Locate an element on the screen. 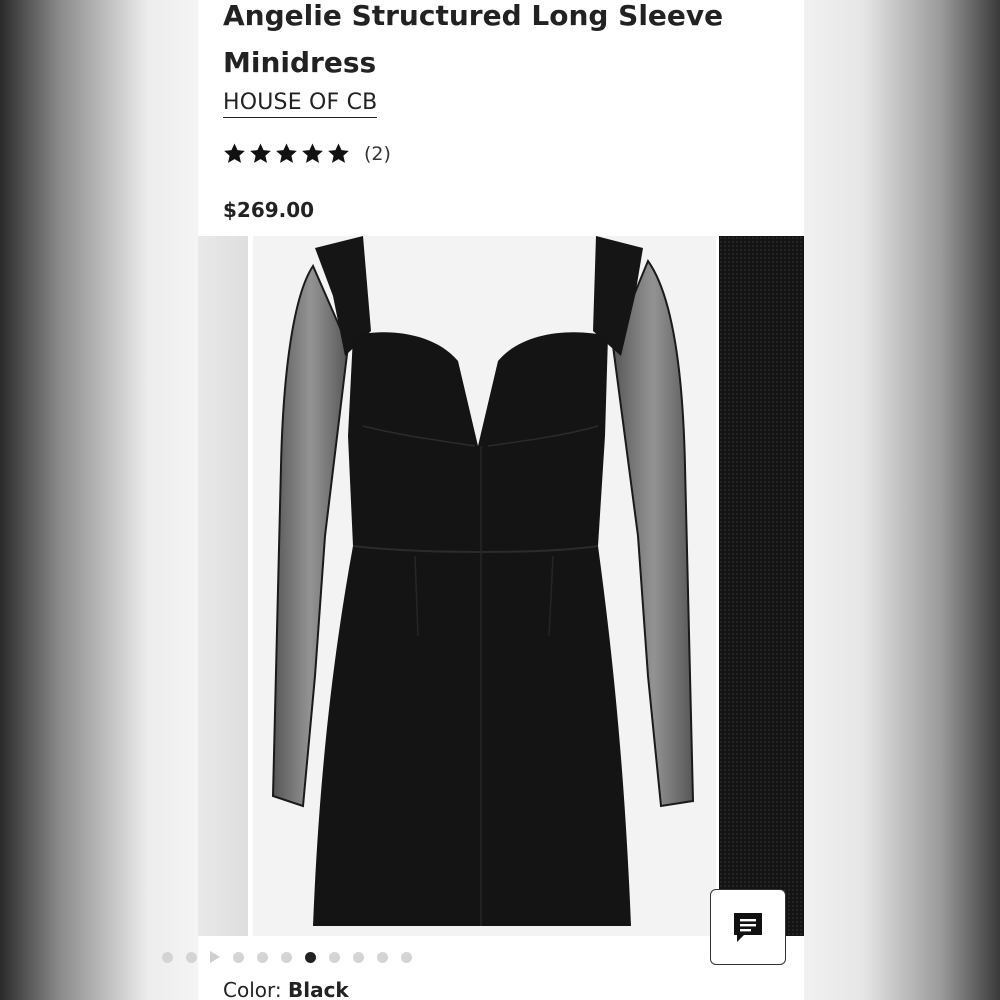 This screenshot has height=1000, width=1000. product-price: $269.00 is located at coordinates (269, 210).